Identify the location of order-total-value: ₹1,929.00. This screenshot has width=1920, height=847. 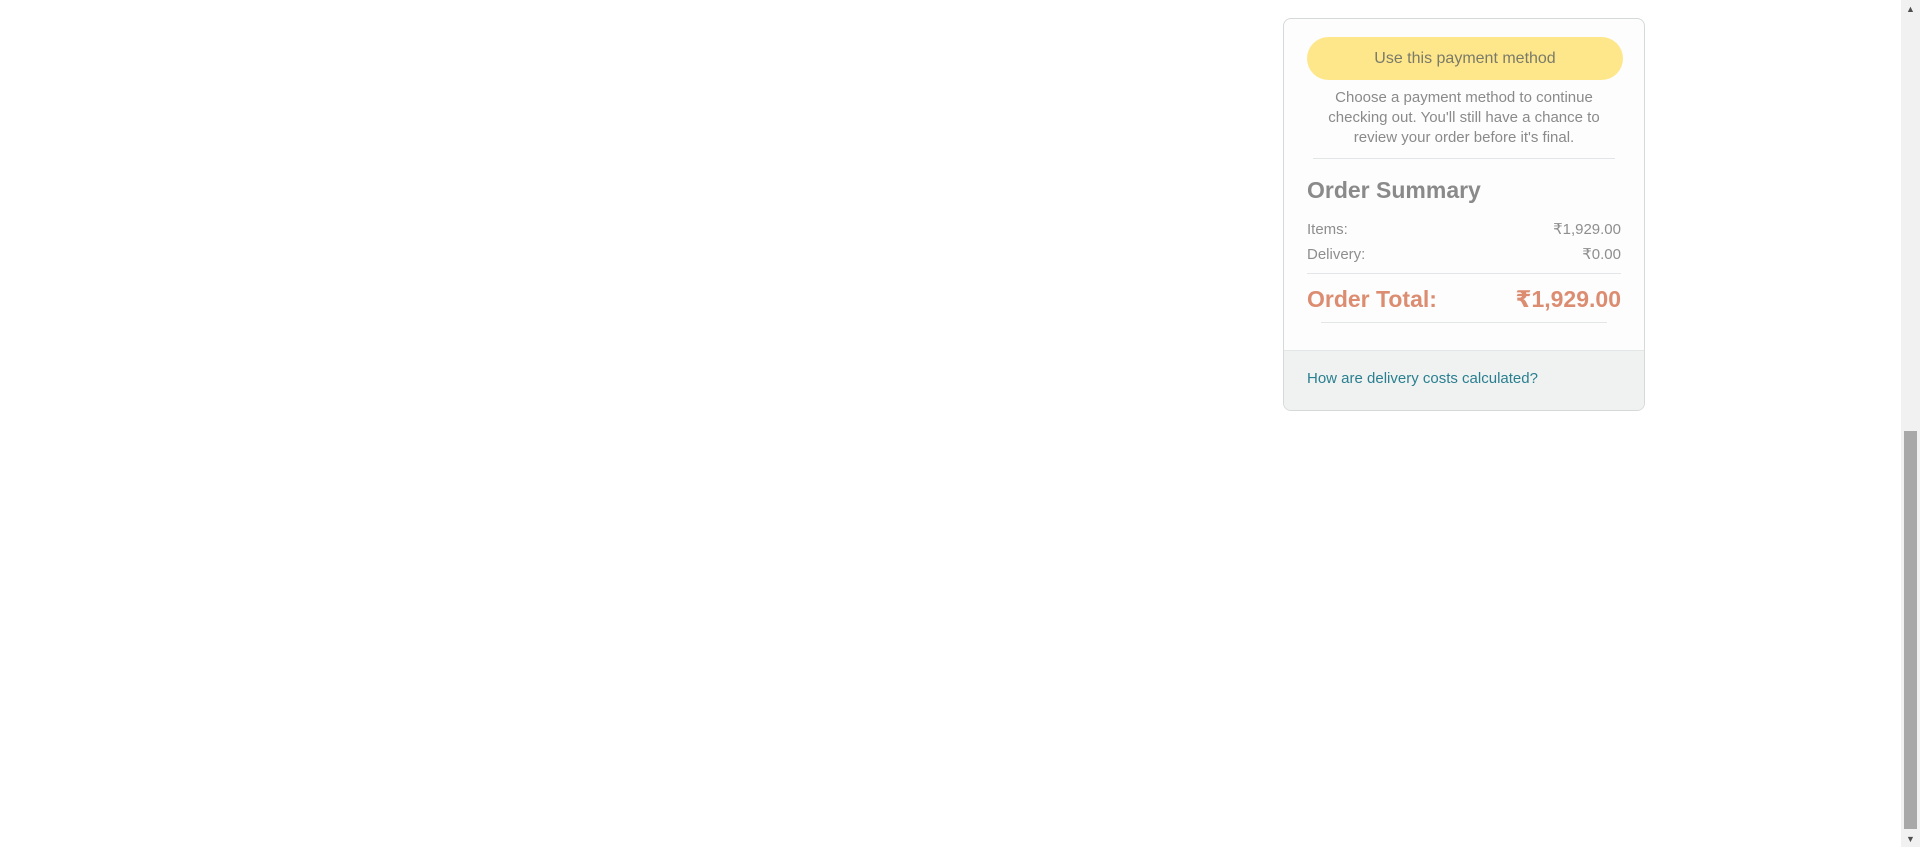
(1568, 299).